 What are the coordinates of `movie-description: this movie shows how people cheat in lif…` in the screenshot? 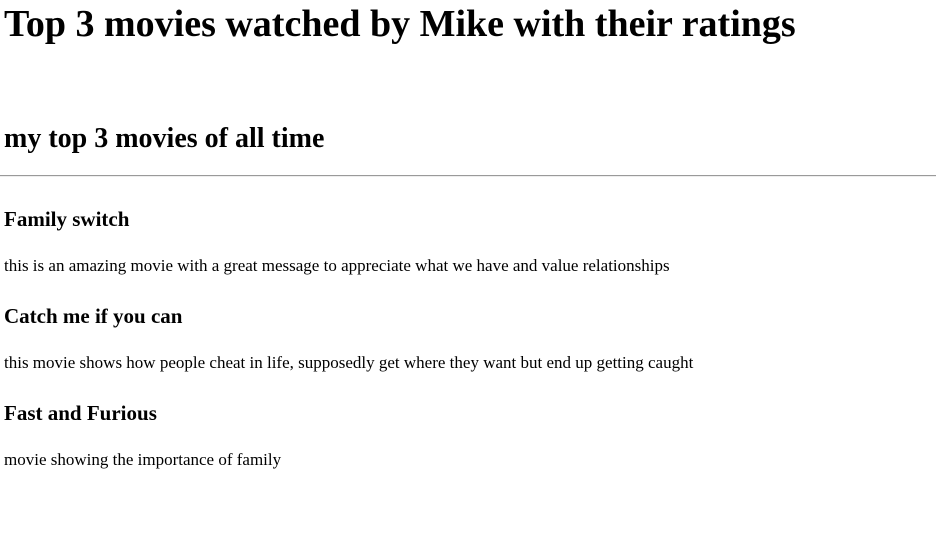 It's located at (349, 362).